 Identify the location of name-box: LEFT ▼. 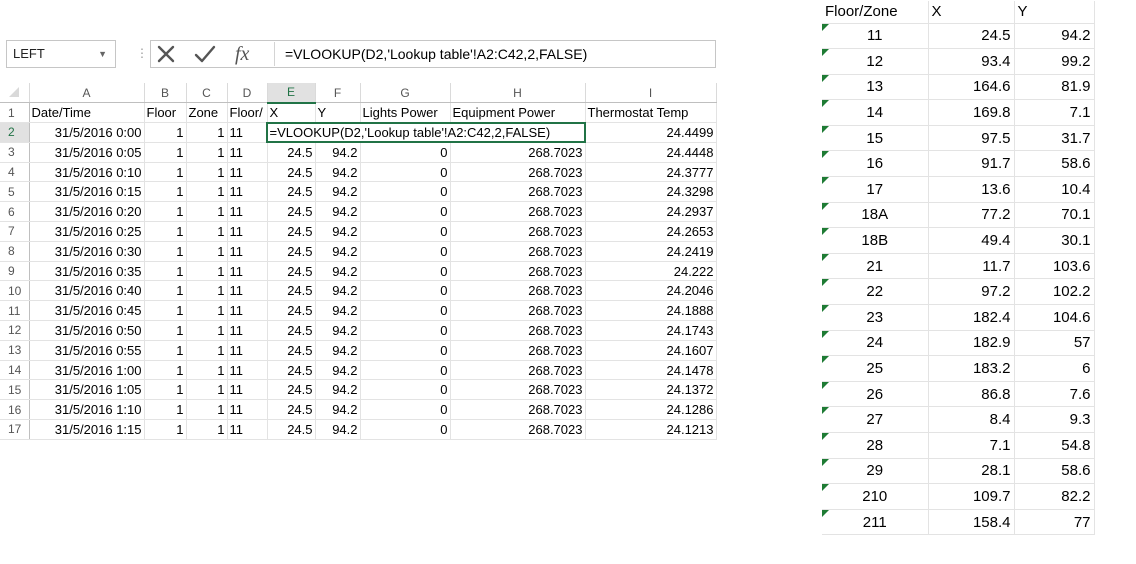
(61, 54).